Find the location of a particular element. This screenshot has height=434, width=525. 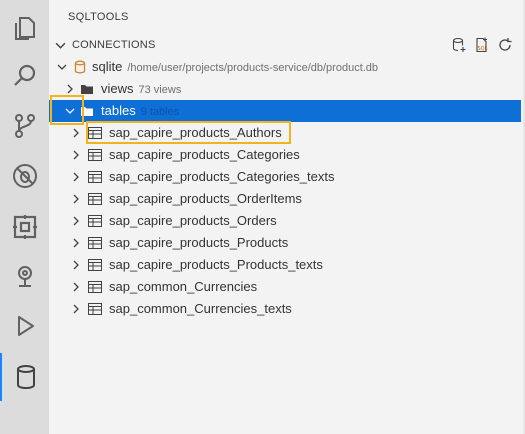

table-name: sap_capire_products_Products is located at coordinates (199, 242).